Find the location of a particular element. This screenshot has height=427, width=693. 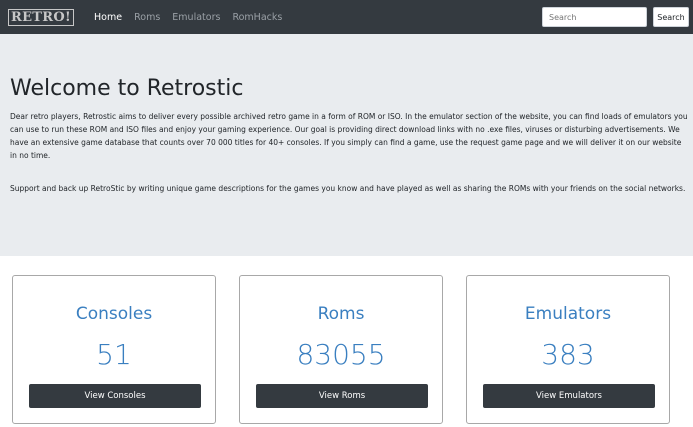

nav-emulators: Emulators is located at coordinates (196, 17).